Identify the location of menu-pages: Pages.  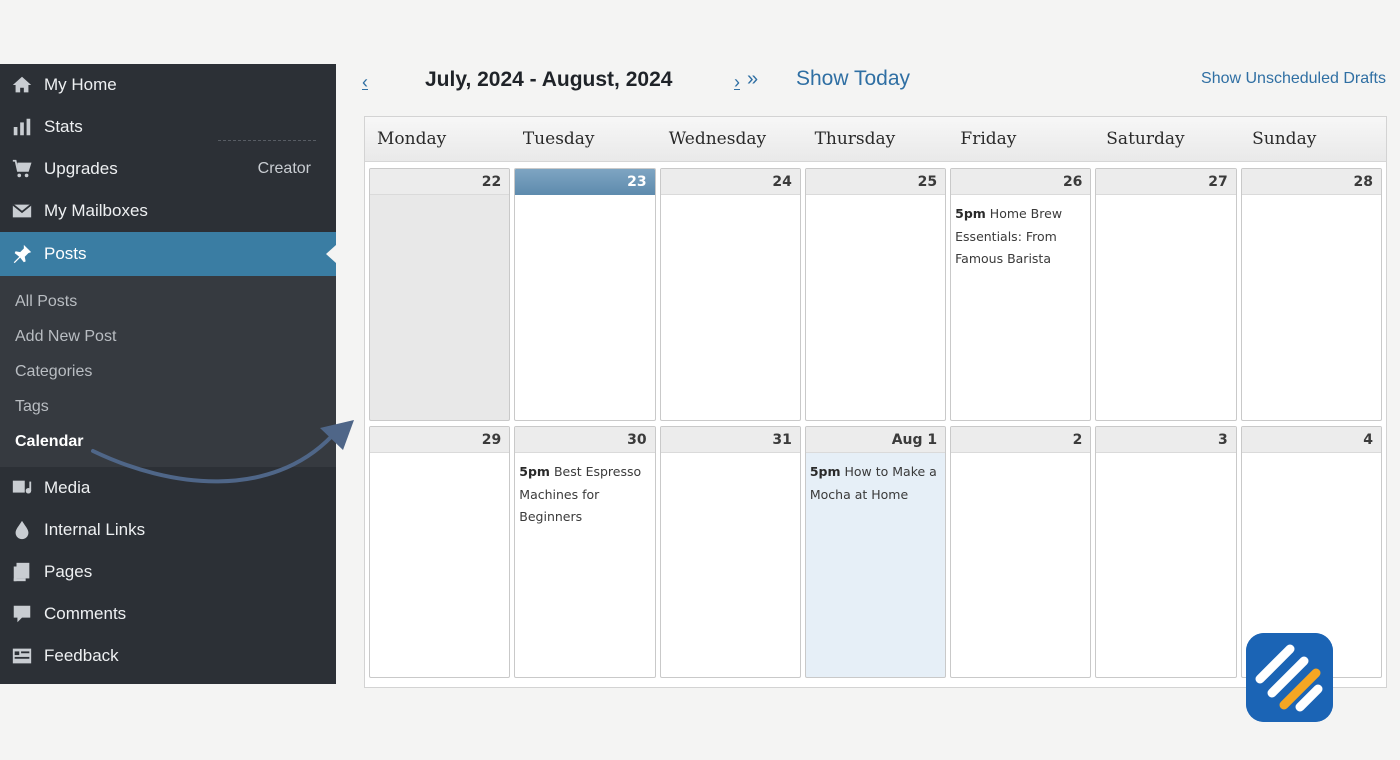
(168, 572).